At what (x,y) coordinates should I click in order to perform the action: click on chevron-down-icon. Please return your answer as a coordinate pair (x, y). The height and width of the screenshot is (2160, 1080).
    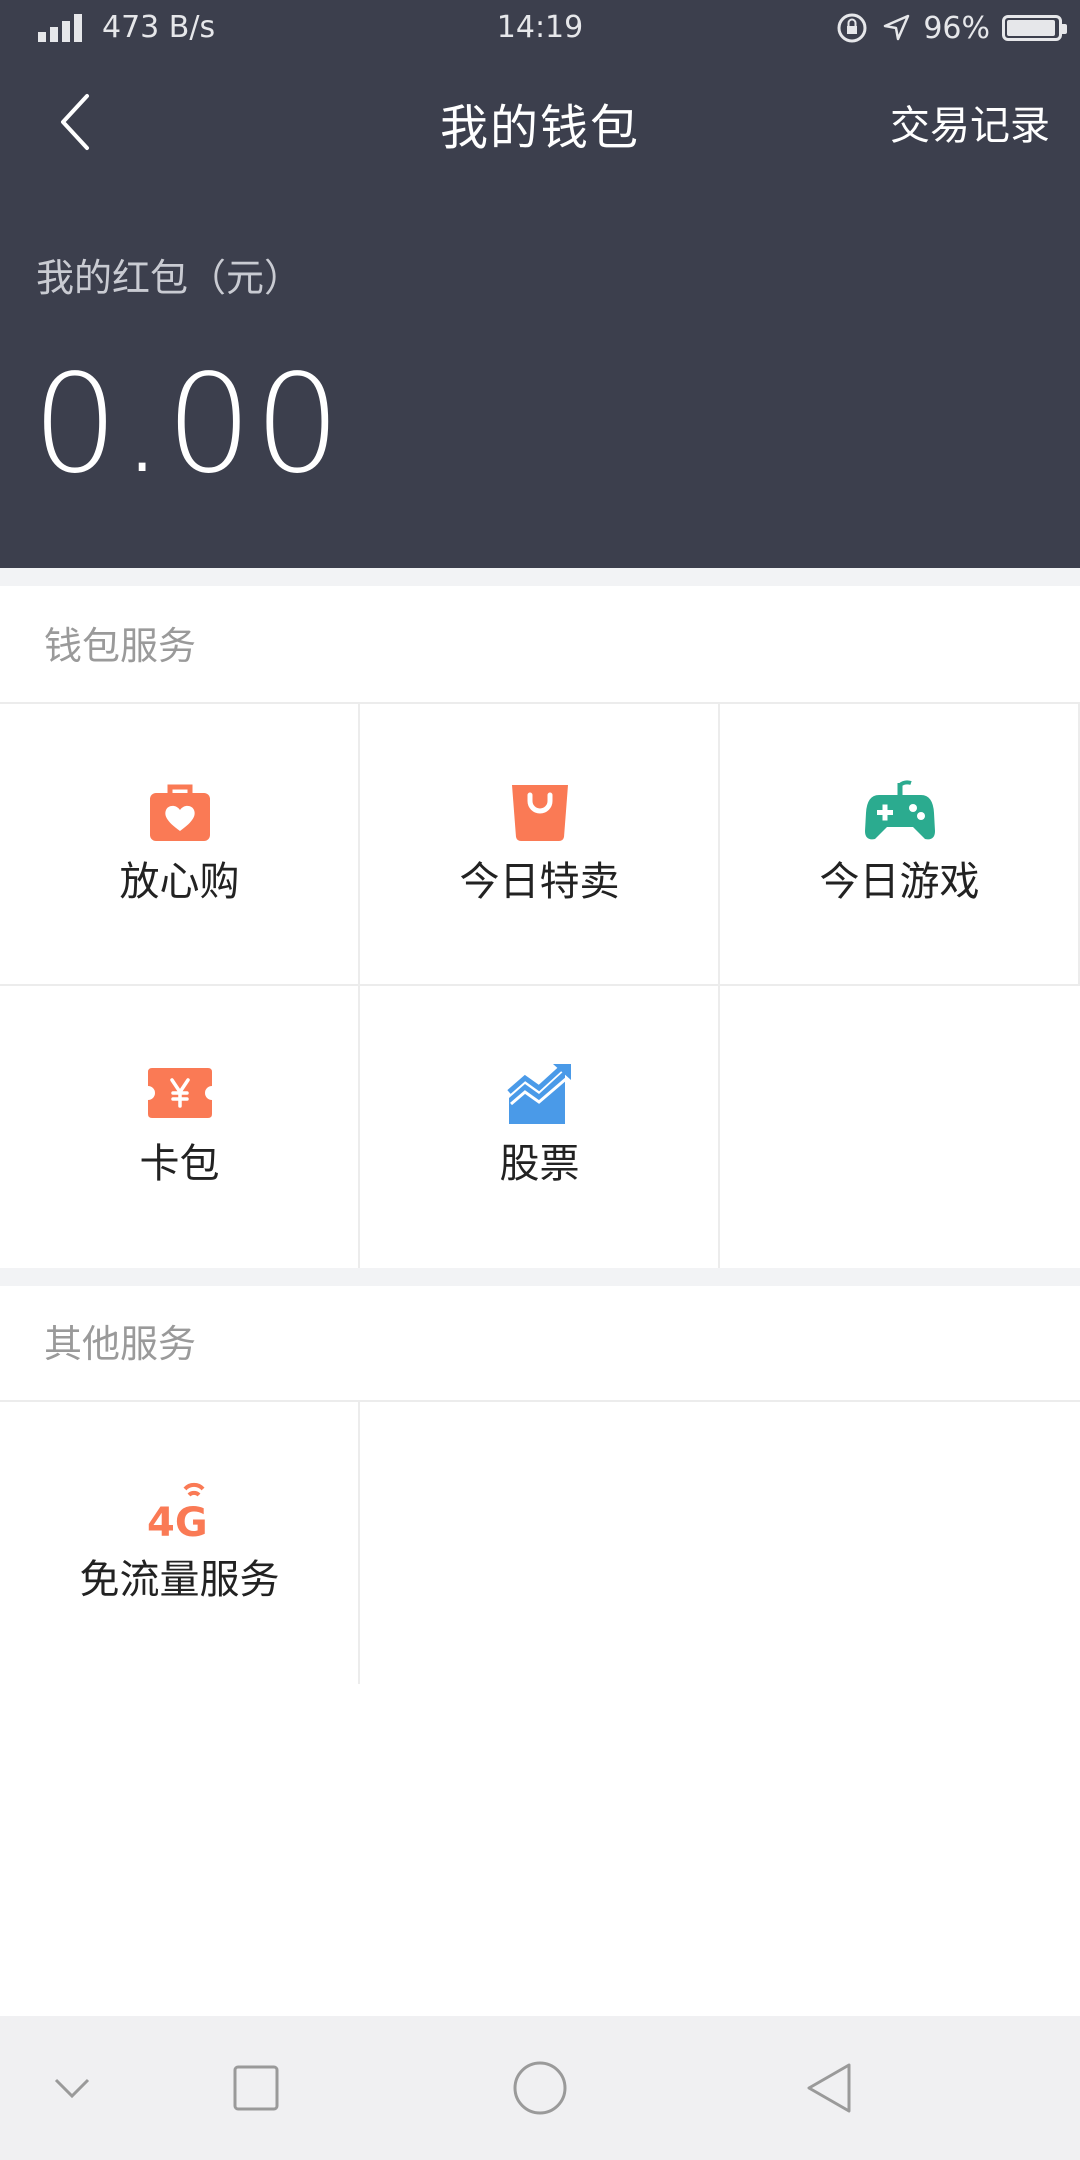
    Looking at the image, I should click on (72, 2088).